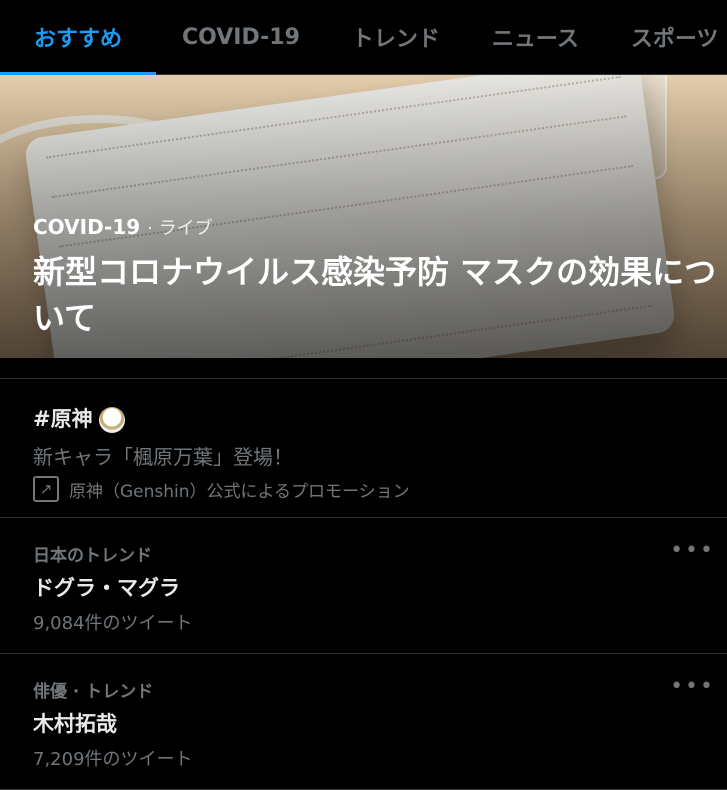 The image size is (727, 790). I want to click on tab-recommended: おすすめ, so click(78, 37).